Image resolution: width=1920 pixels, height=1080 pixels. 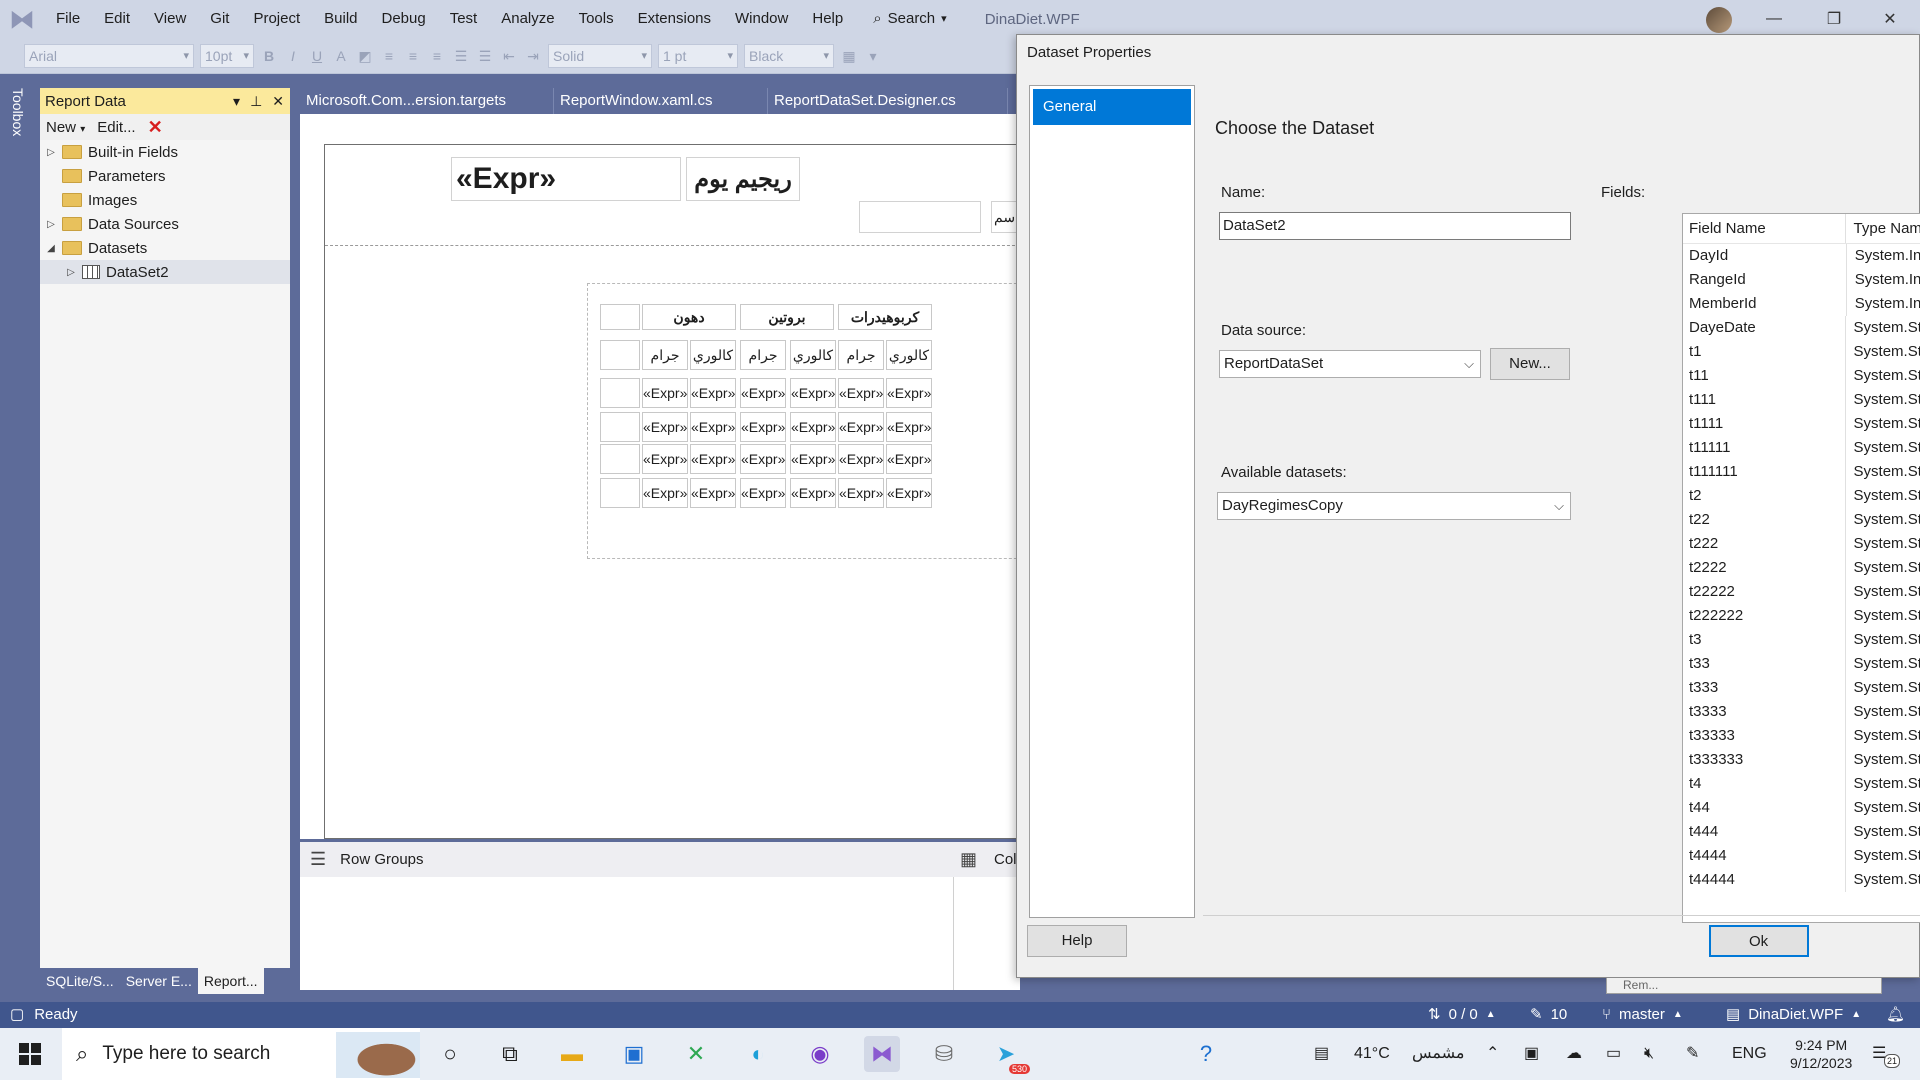 What do you see at coordinates (600, 55) in the screenshot?
I see `border-style-combo: Solid` at bounding box center [600, 55].